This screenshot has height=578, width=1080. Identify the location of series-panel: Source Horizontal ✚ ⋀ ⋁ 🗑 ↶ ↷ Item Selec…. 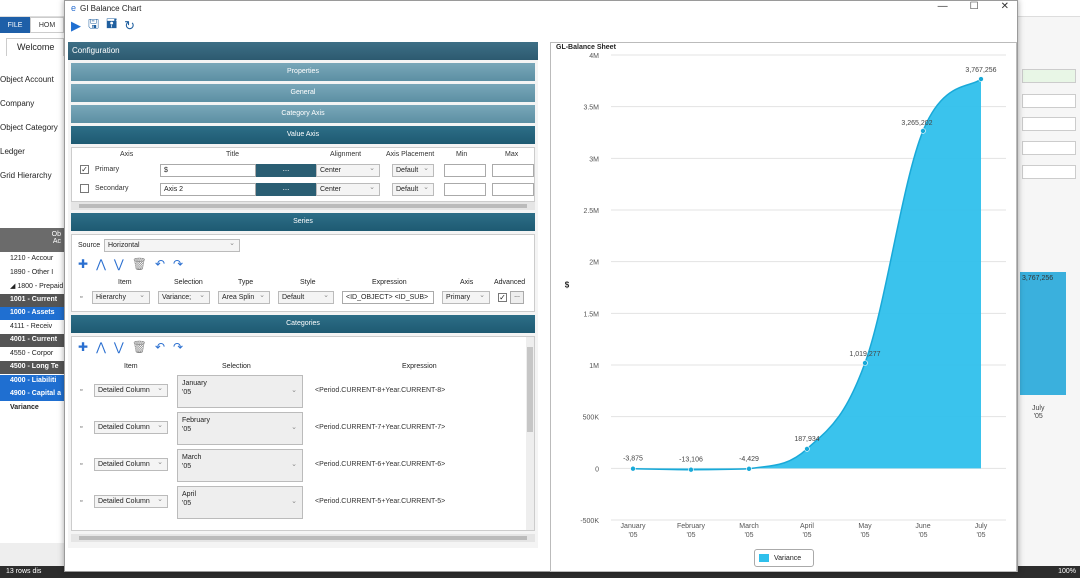
(303, 273).